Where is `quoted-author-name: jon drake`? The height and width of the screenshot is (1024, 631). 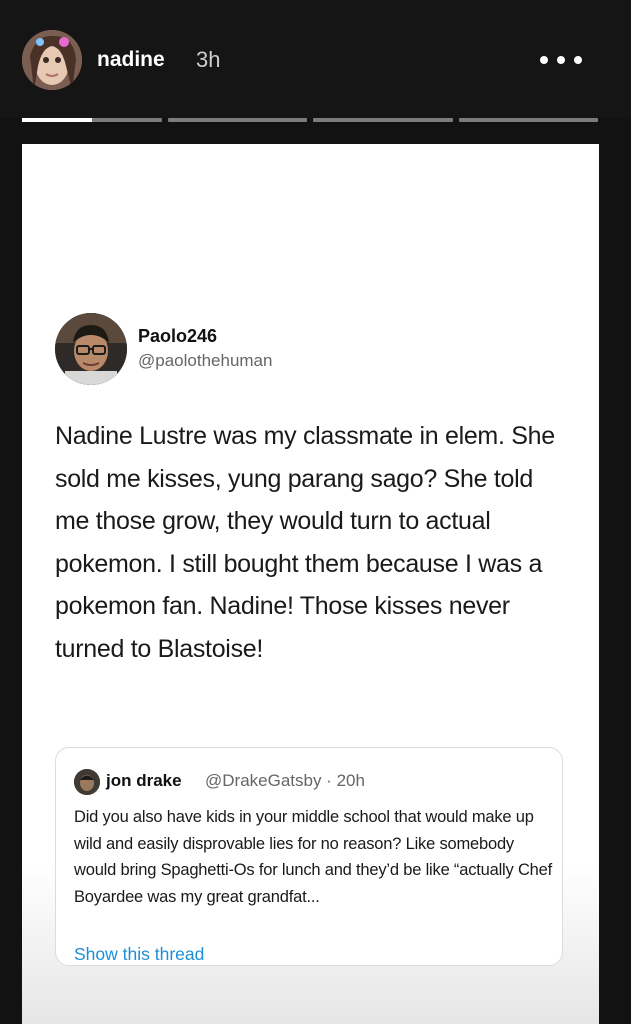
quoted-author-name: jon drake is located at coordinates (144, 781).